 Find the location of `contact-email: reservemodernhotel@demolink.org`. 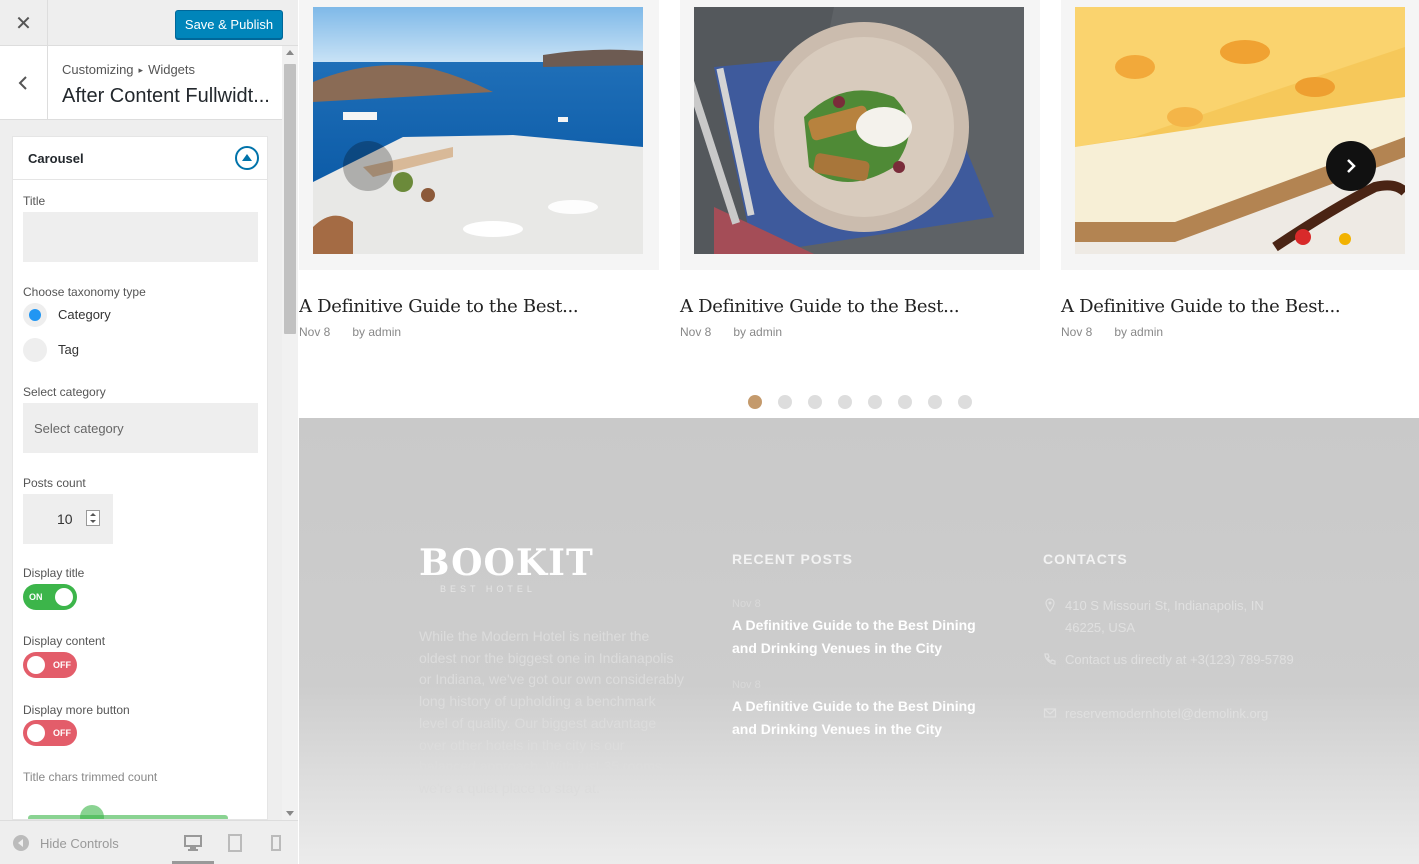

contact-email: reservemodernhotel@demolink.org is located at coordinates (1169, 714).